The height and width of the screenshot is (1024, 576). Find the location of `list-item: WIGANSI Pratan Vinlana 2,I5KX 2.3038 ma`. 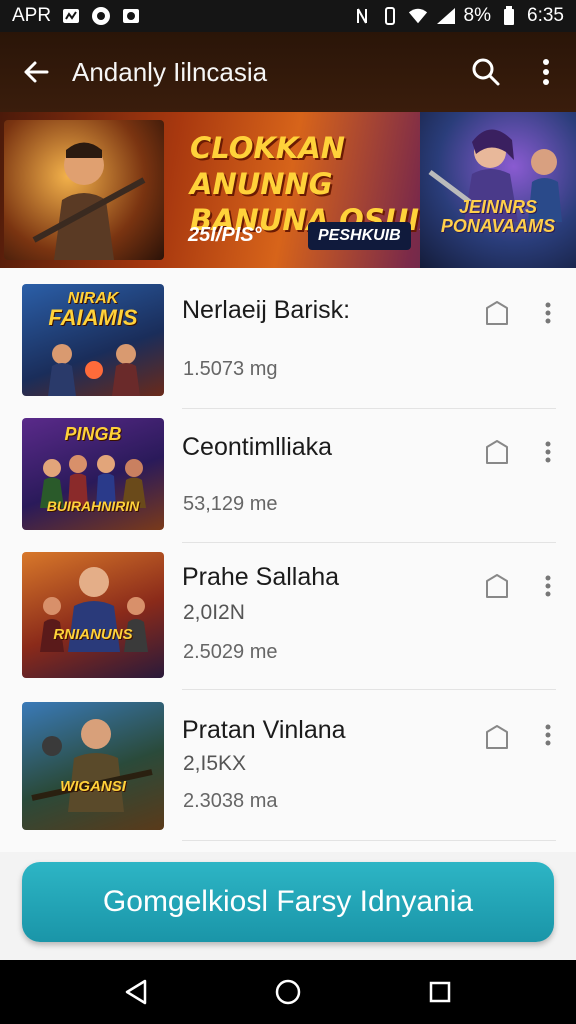

list-item: WIGANSI Pratan Vinlana 2,I5KX 2.3038 ma is located at coordinates (288, 765).